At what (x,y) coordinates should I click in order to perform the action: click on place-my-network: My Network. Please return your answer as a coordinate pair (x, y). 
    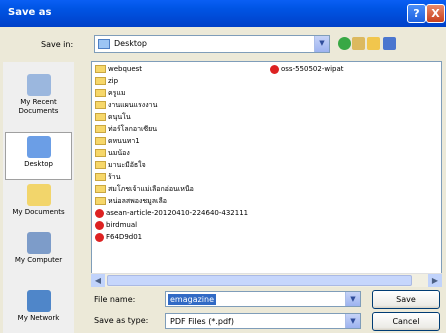
    Looking at the image, I should click on (38, 306).